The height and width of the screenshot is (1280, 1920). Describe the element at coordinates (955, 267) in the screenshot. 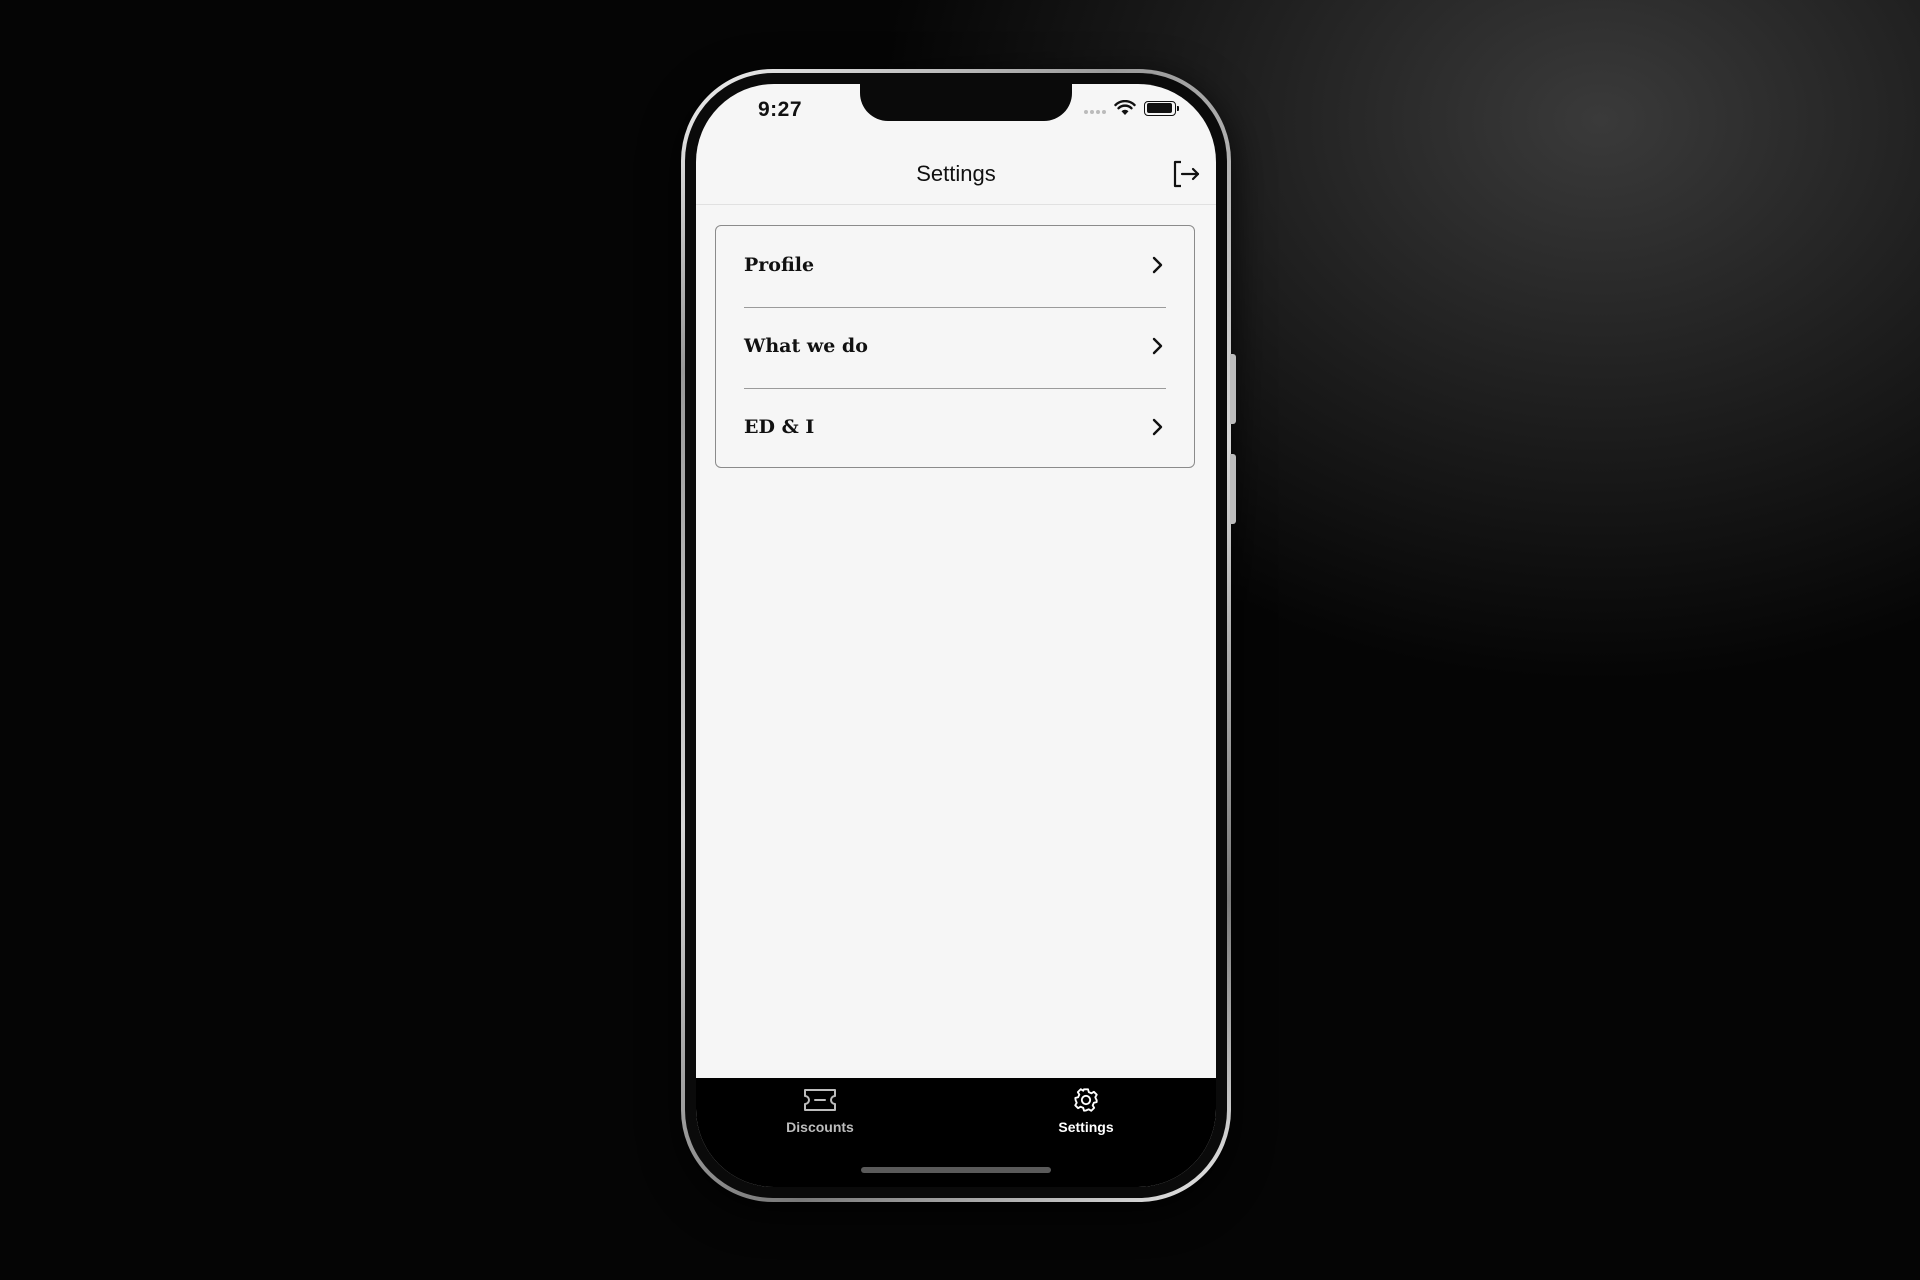

I see `menu-item-profile: Profile` at that location.